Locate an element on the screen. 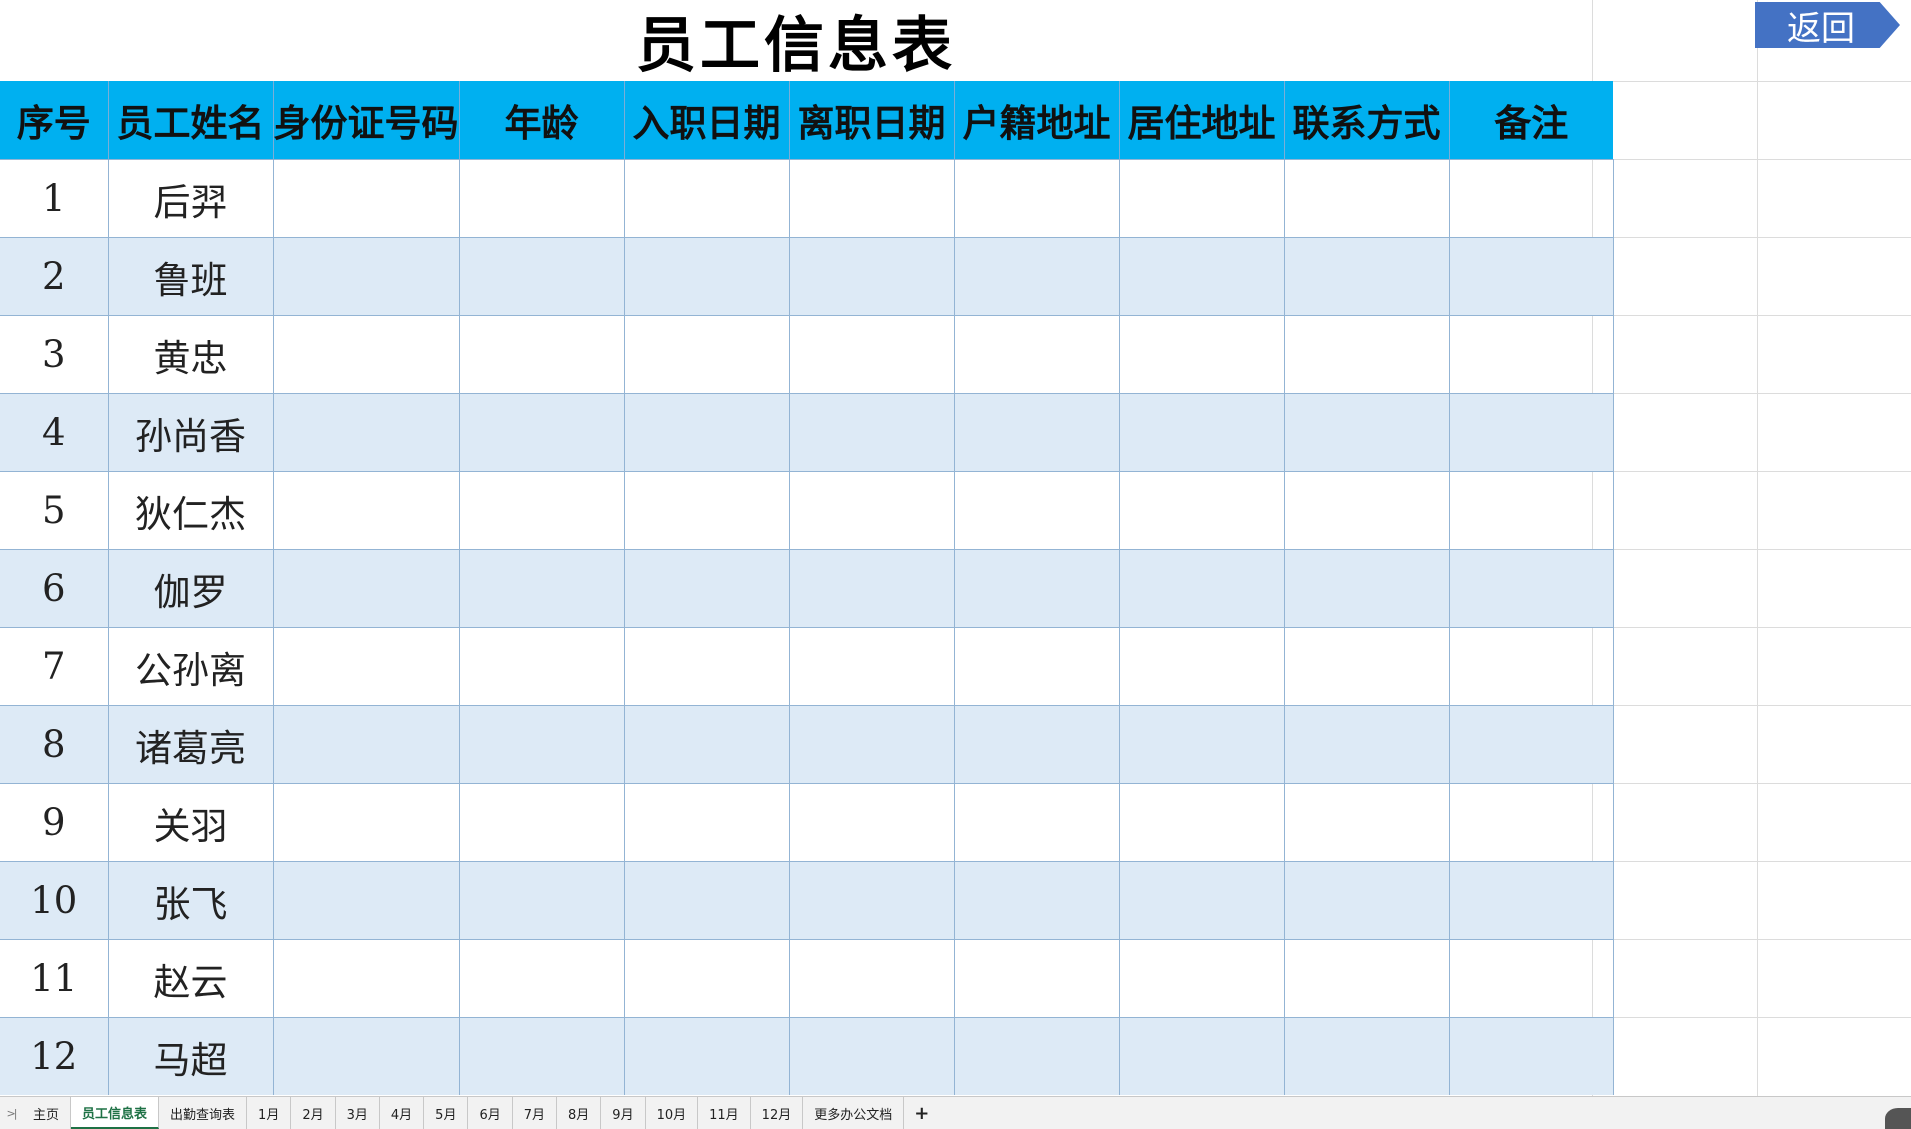 This screenshot has width=1911, height=1129. employee-name-cell: 黄忠 is located at coordinates (190, 354).